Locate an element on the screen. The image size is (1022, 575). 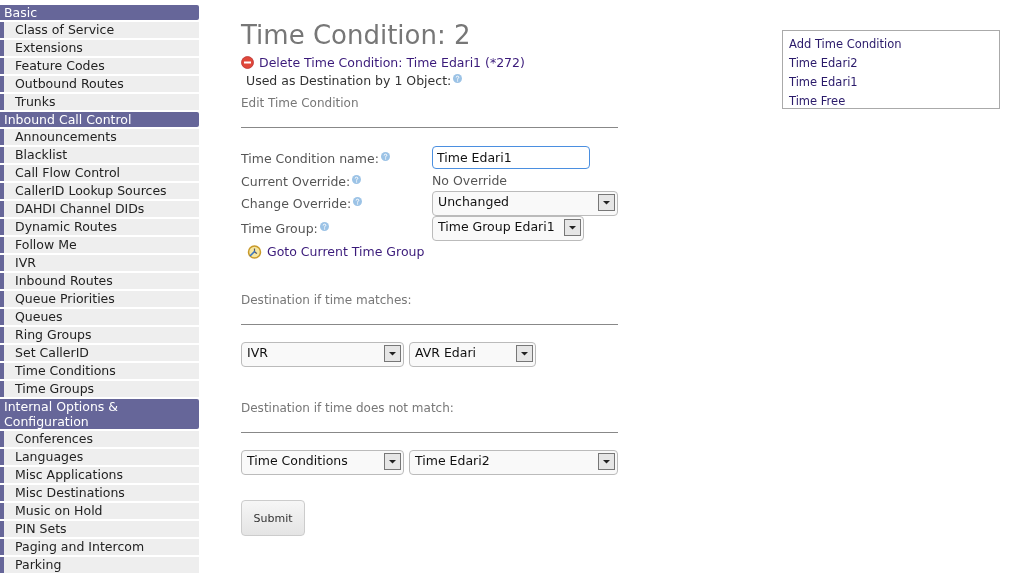
time-condition-link: Time Edari2 is located at coordinates (894, 63).